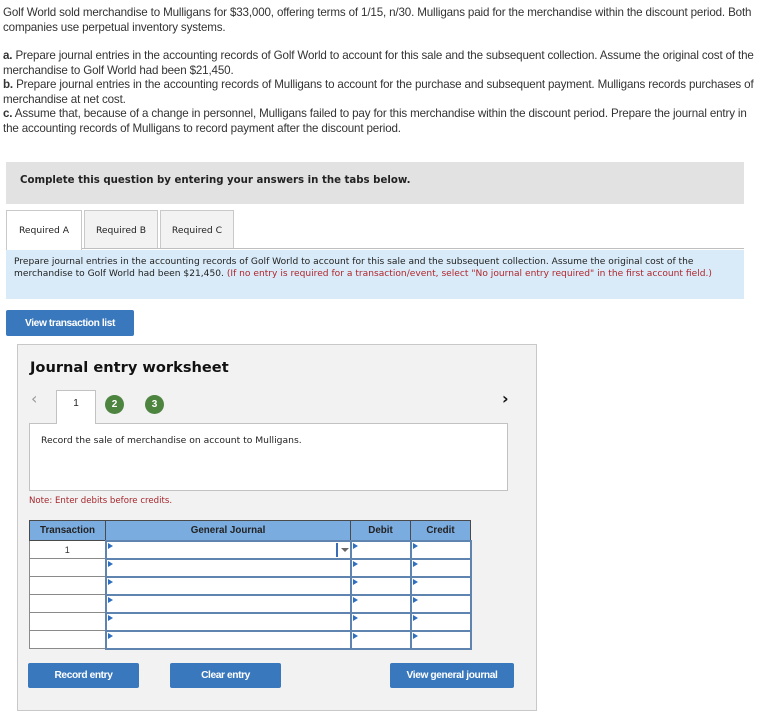  What do you see at coordinates (129, 367) in the screenshot?
I see `worksheet-title: Journal entry worksheet` at bounding box center [129, 367].